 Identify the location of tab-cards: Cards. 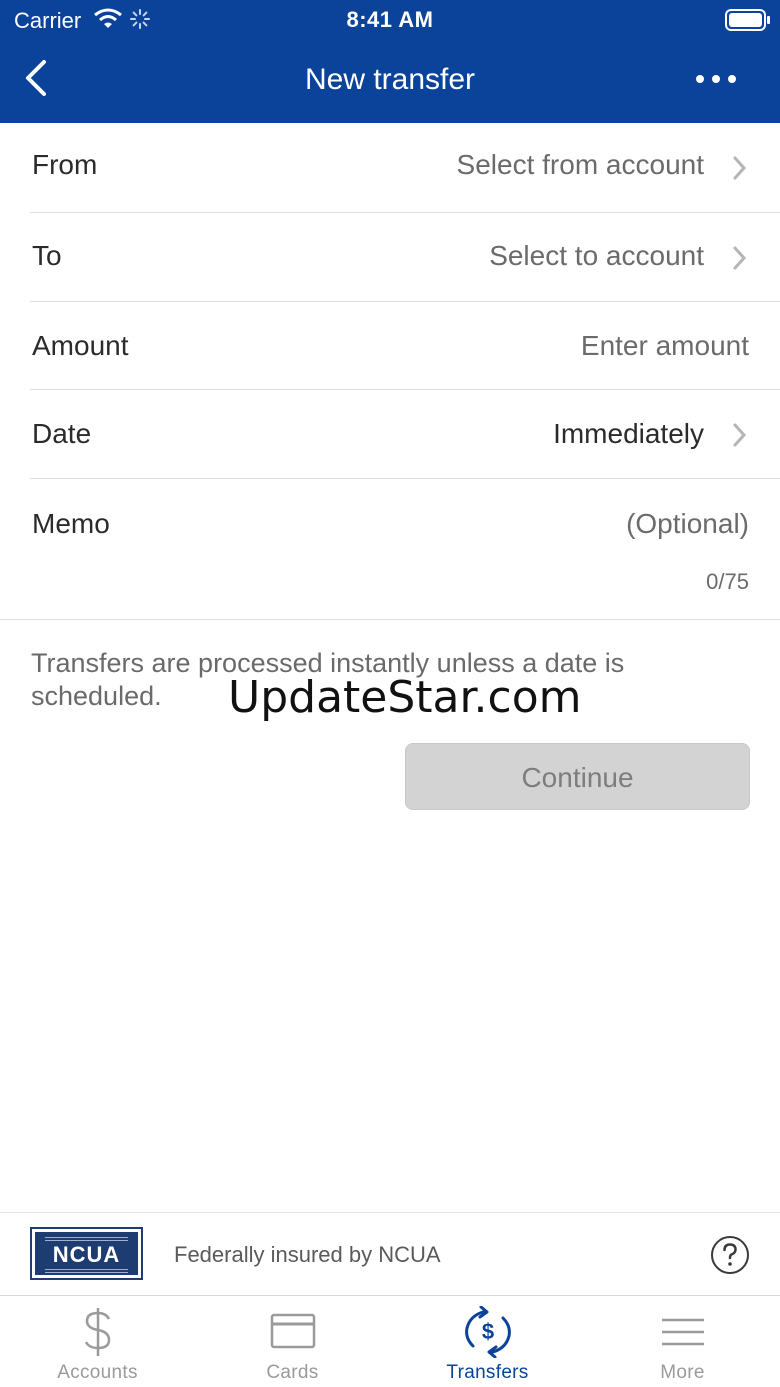
(292, 1341).